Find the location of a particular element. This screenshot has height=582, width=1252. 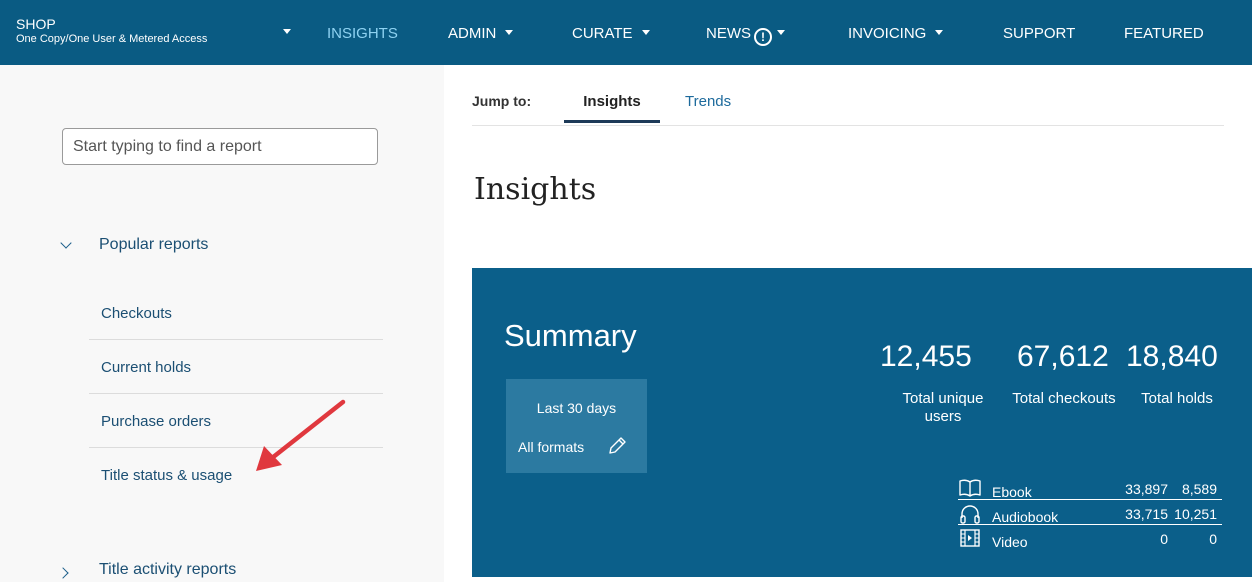

tab-trends: Trends is located at coordinates (708, 101).